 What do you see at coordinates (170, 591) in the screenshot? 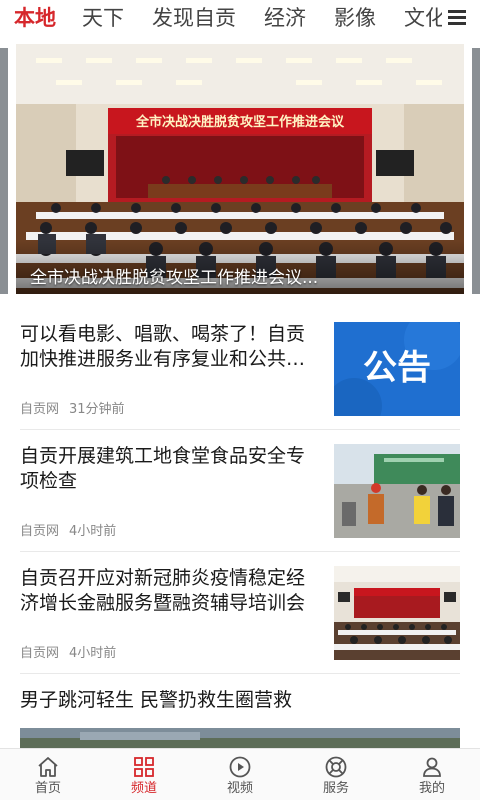
I see `news-title: 自贡召开应对新冠肺炎疫情稳定经济增长金融服务暨融资辅导培训会` at bounding box center [170, 591].